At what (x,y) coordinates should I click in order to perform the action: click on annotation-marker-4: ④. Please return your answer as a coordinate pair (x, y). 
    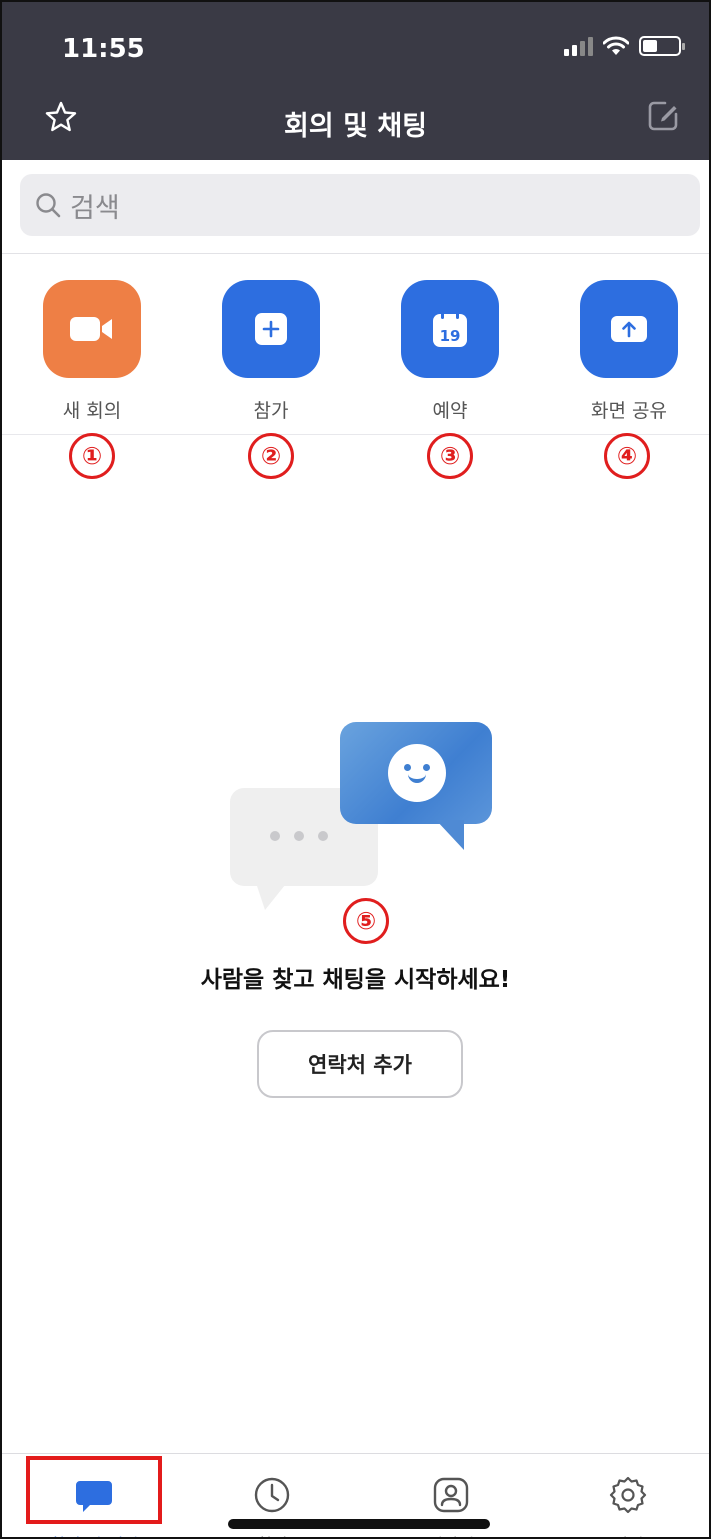
    Looking at the image, I should click on (627, 456).